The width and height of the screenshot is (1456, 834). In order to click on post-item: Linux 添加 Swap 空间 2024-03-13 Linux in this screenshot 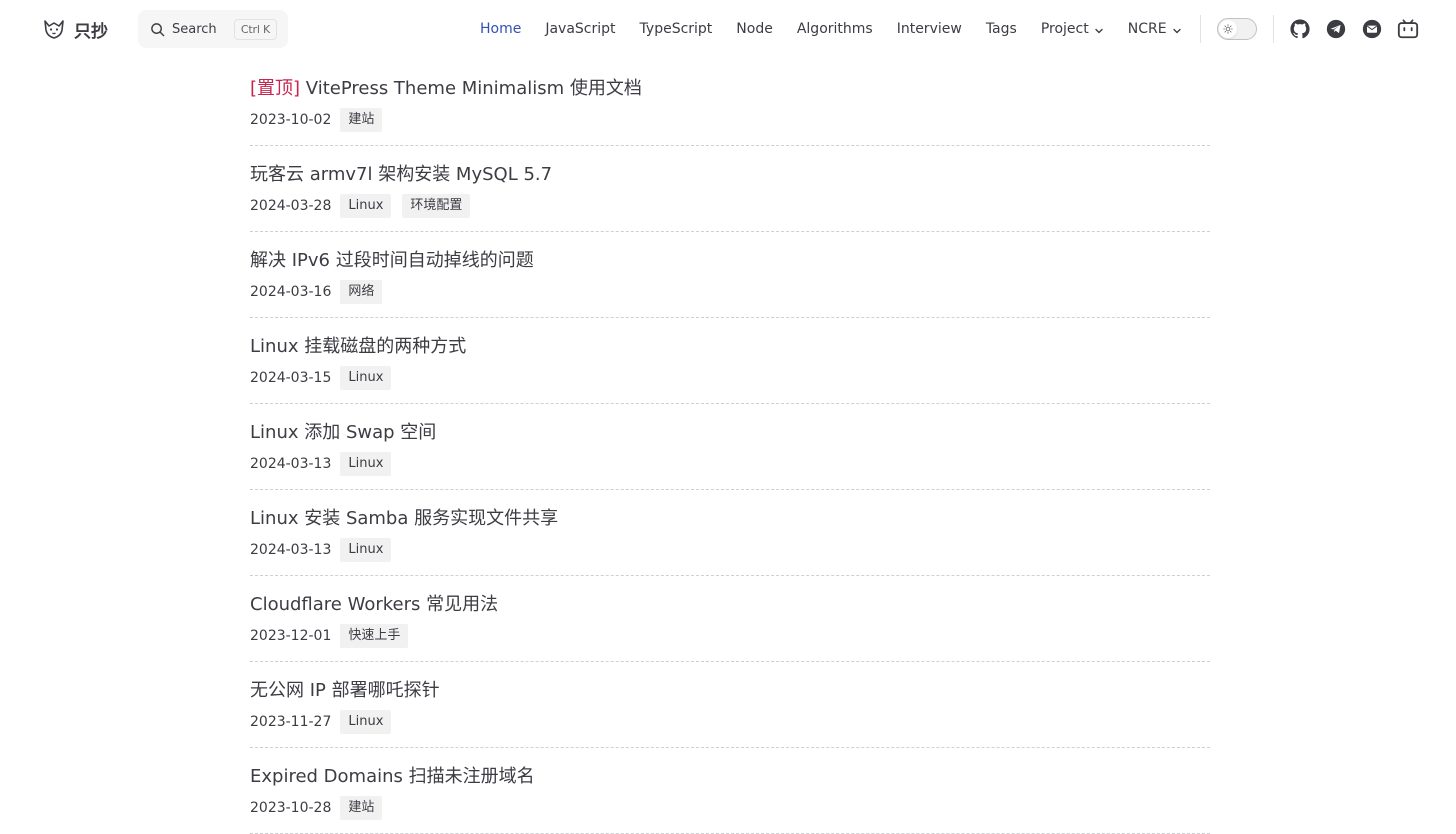, I will do `click(730, 447)`.